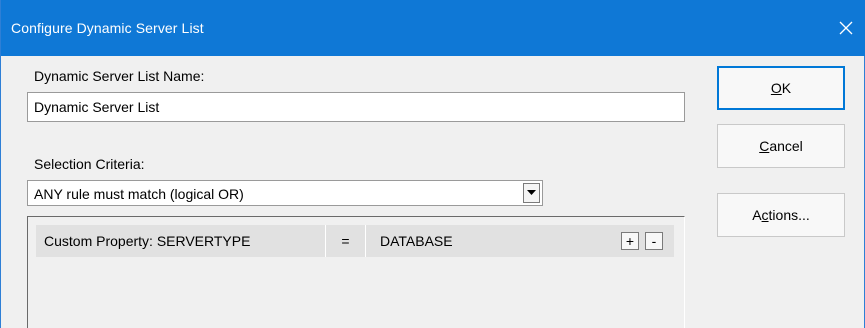 This screenshot has height=328, width=865. Describe the element at coordinates (765, 215) in the screenshot. I see `actions-mnemonic: c` at that location.